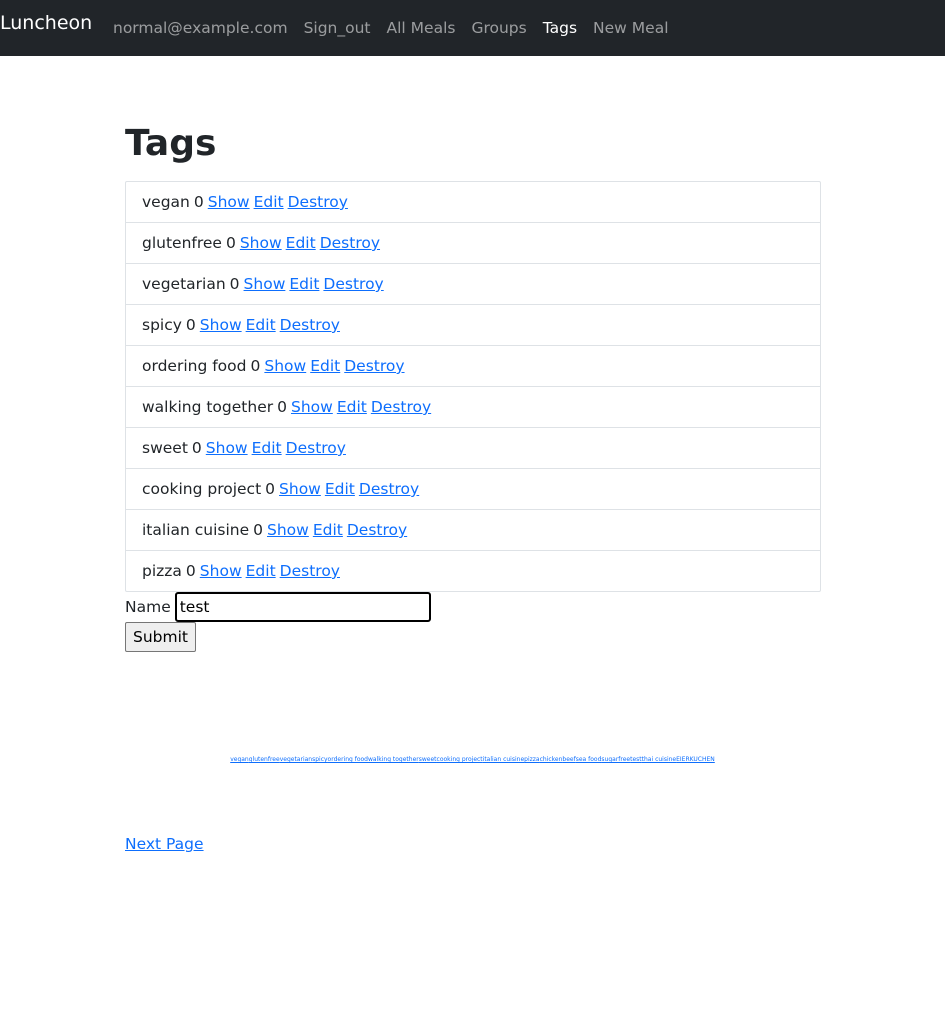  I want to click on tag-cloud-link: cooking project, so click(460, 759).